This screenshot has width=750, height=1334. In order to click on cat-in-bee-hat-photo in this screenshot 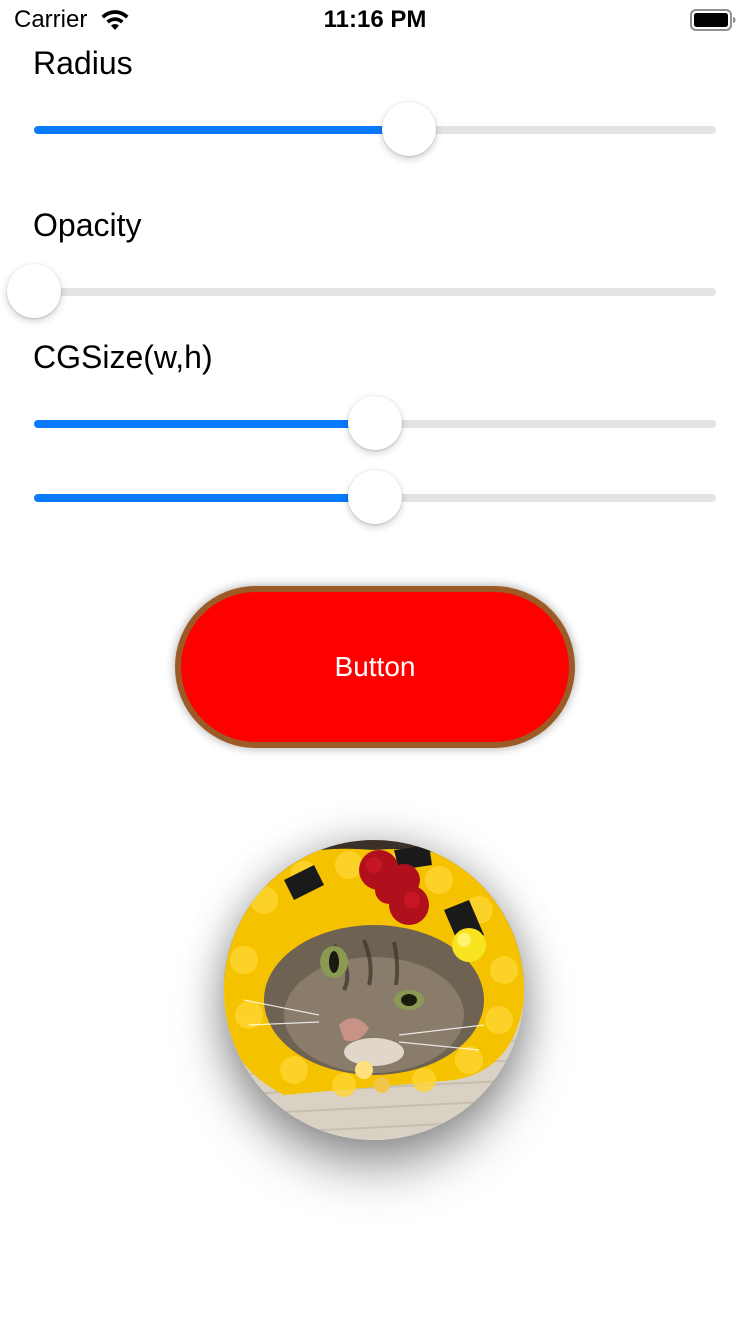, I will do `click(374, 990)`.